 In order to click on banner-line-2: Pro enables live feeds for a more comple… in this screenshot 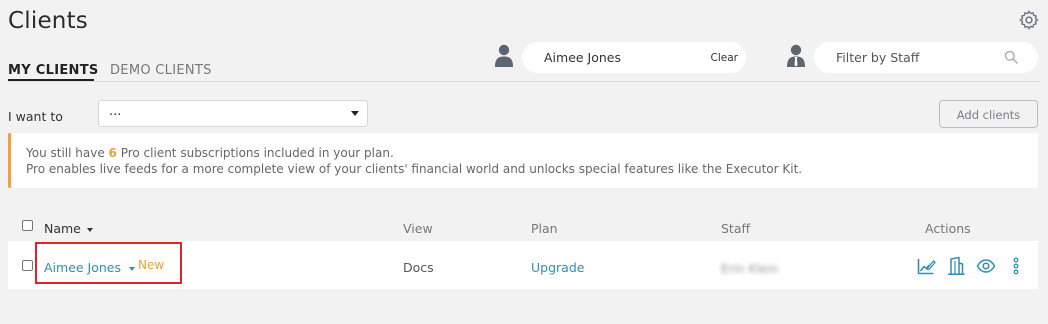, I will do `click(414, 169)`.